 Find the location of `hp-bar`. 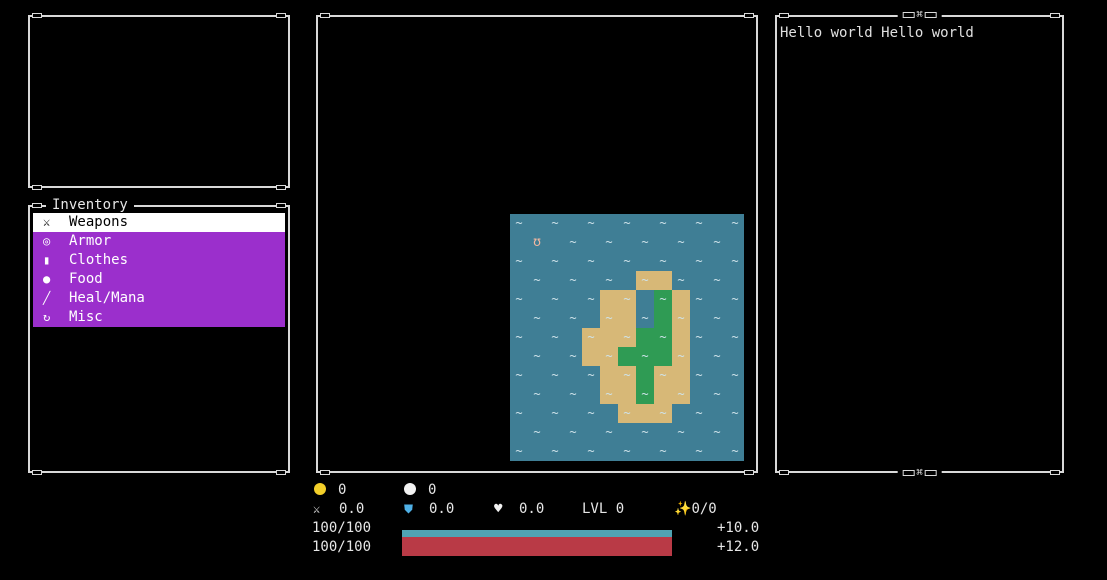

hp-bar is located at coordinates (537, 533).